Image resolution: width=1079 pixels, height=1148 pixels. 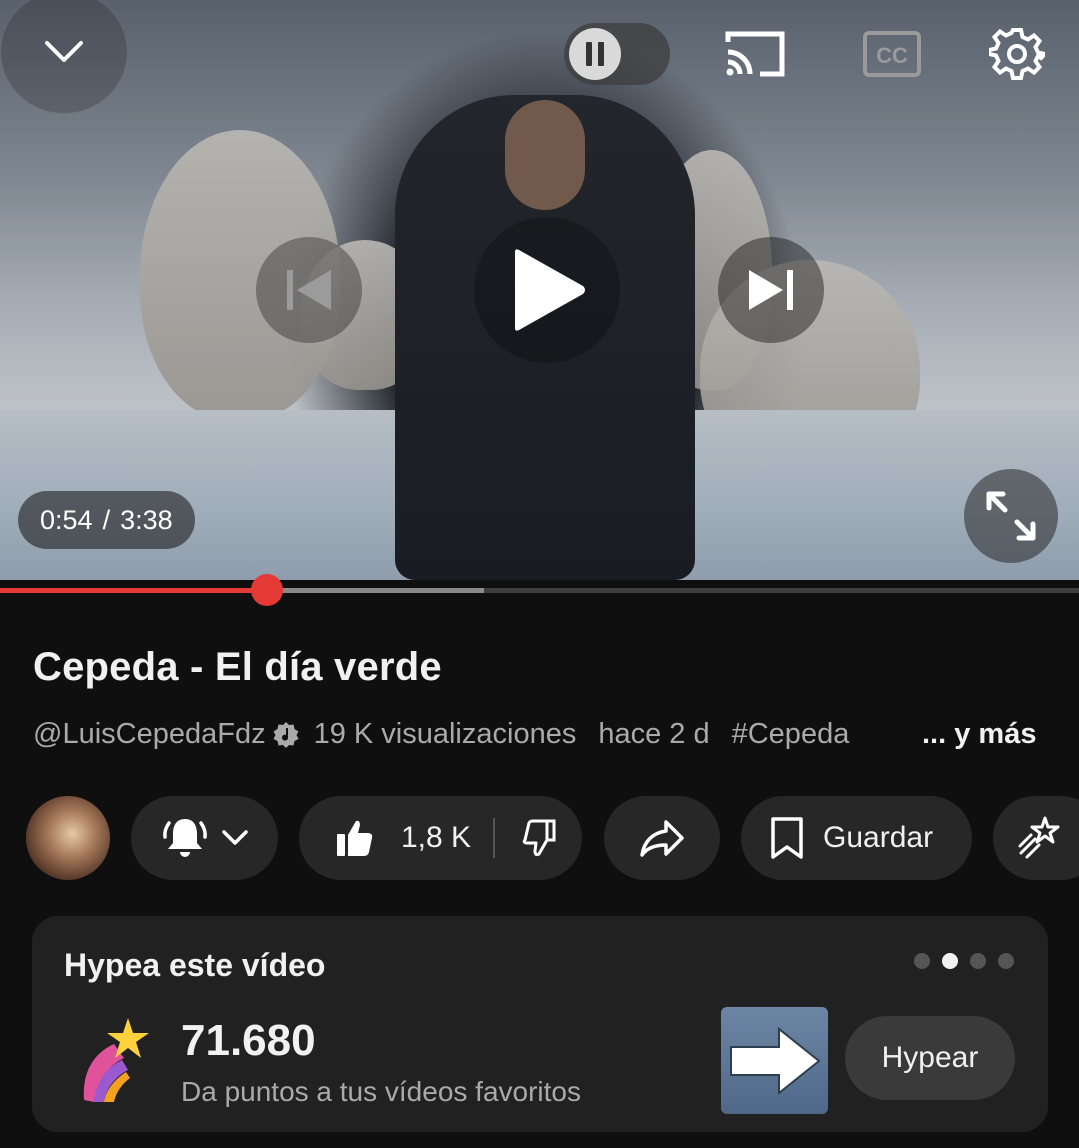 I want to click on autoplay-knob, so click(x=595, y=54).